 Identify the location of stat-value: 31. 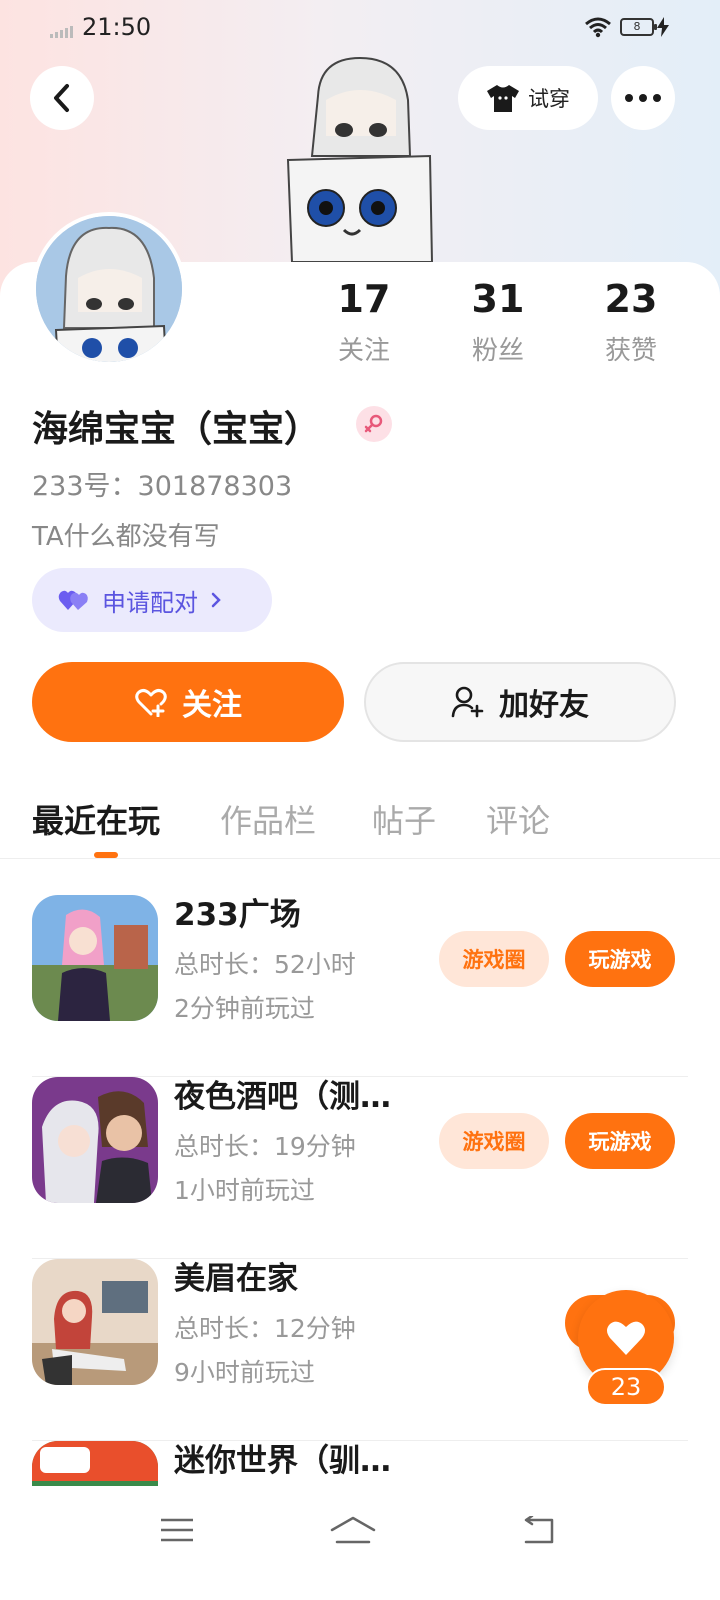
(498, 299).